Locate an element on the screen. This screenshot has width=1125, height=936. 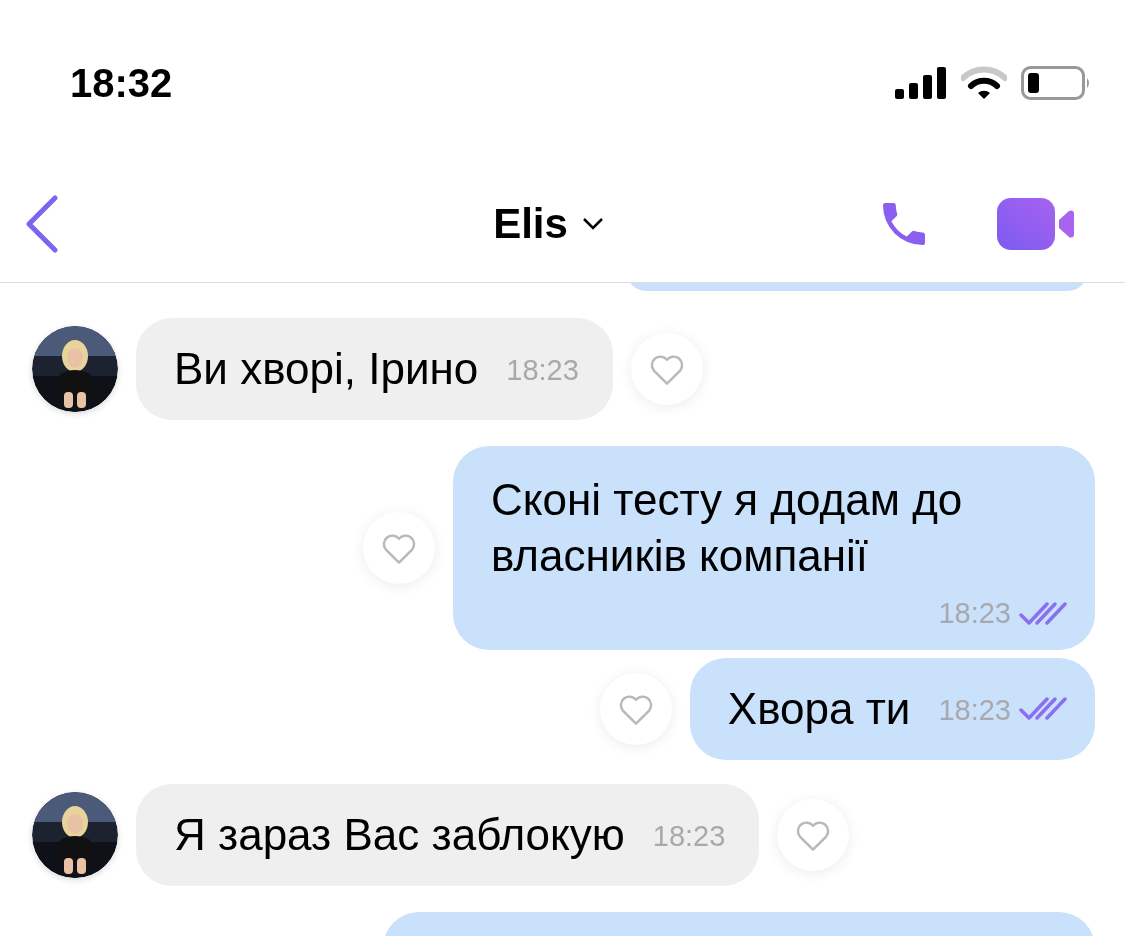
back-icon is located at coordinates (42, 223).